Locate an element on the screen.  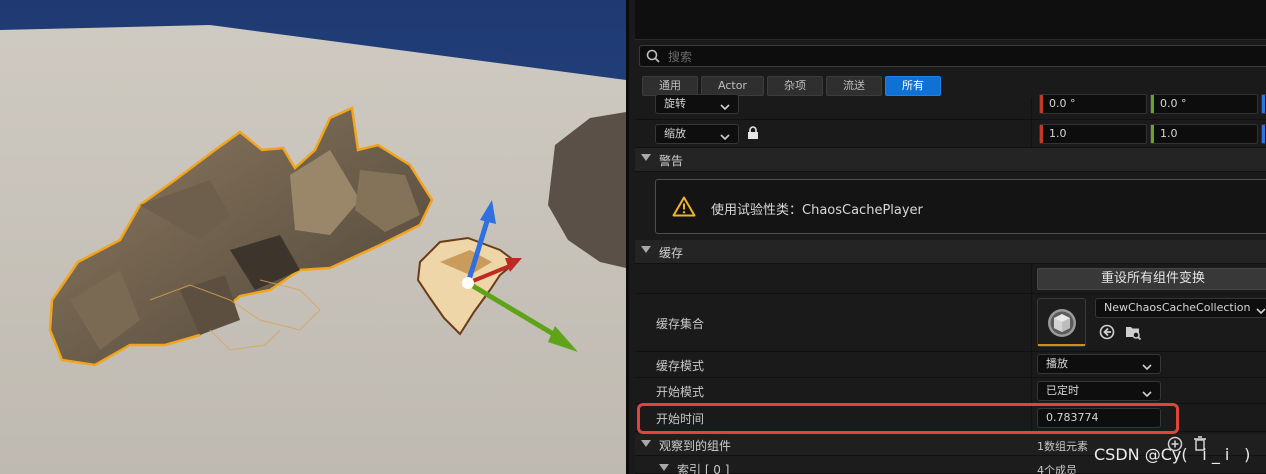
filter-tab-general: 通用 is located at coordinates (670, 86).